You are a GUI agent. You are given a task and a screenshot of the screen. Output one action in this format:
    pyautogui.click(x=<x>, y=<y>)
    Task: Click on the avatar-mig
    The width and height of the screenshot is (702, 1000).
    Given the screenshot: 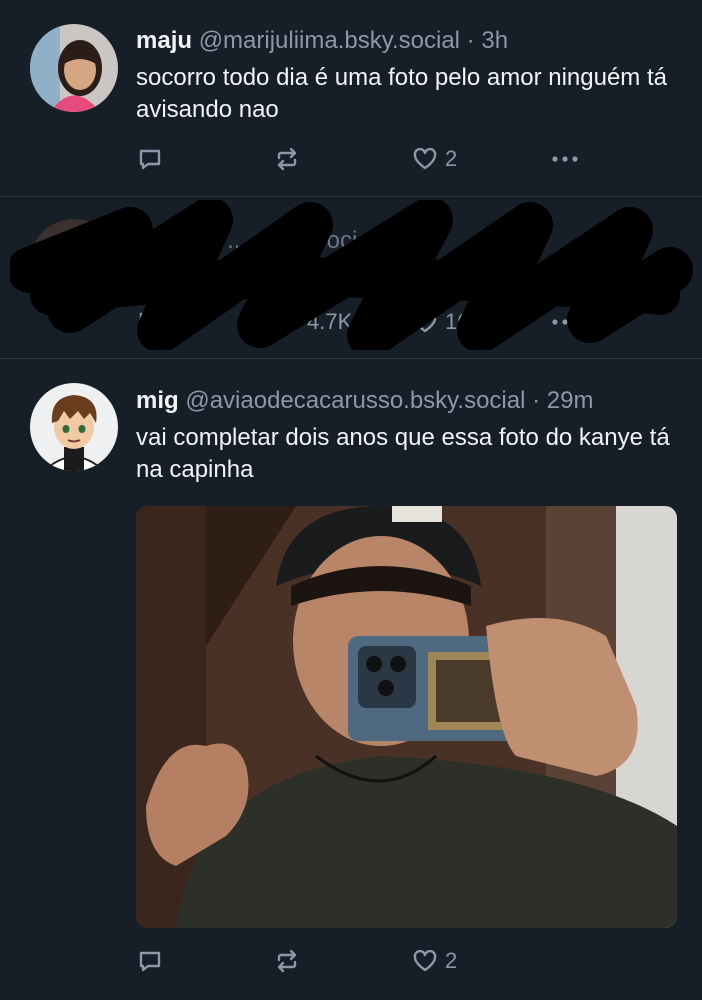 What is the action you would take?
    pyautogui.click(x=74, y=427)
    